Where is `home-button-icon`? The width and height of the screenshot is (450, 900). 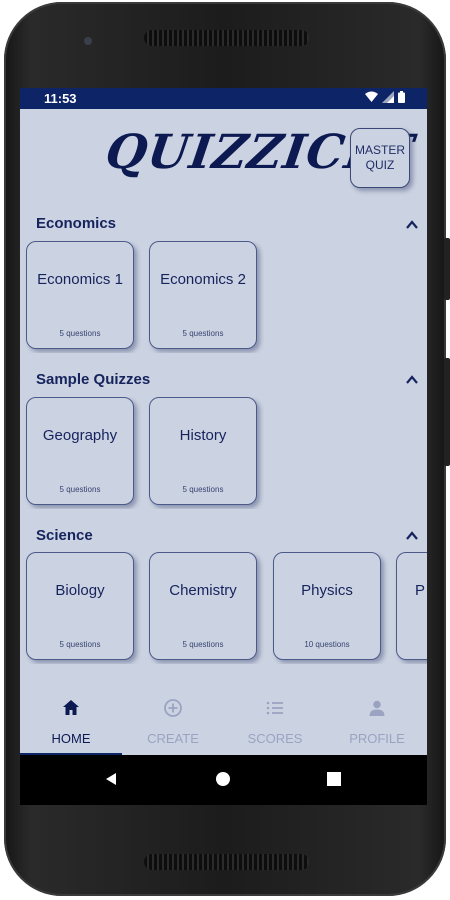 home-button-icon is located at coordinates (223, 779).